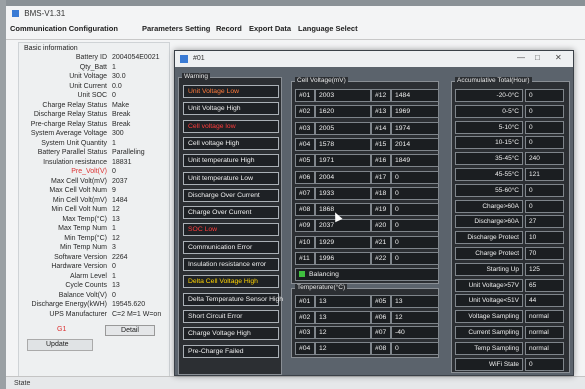  Describe the element at coordinates (343, 193) in the screenshot. I see `cell-voltage-value: 1933` at that location.